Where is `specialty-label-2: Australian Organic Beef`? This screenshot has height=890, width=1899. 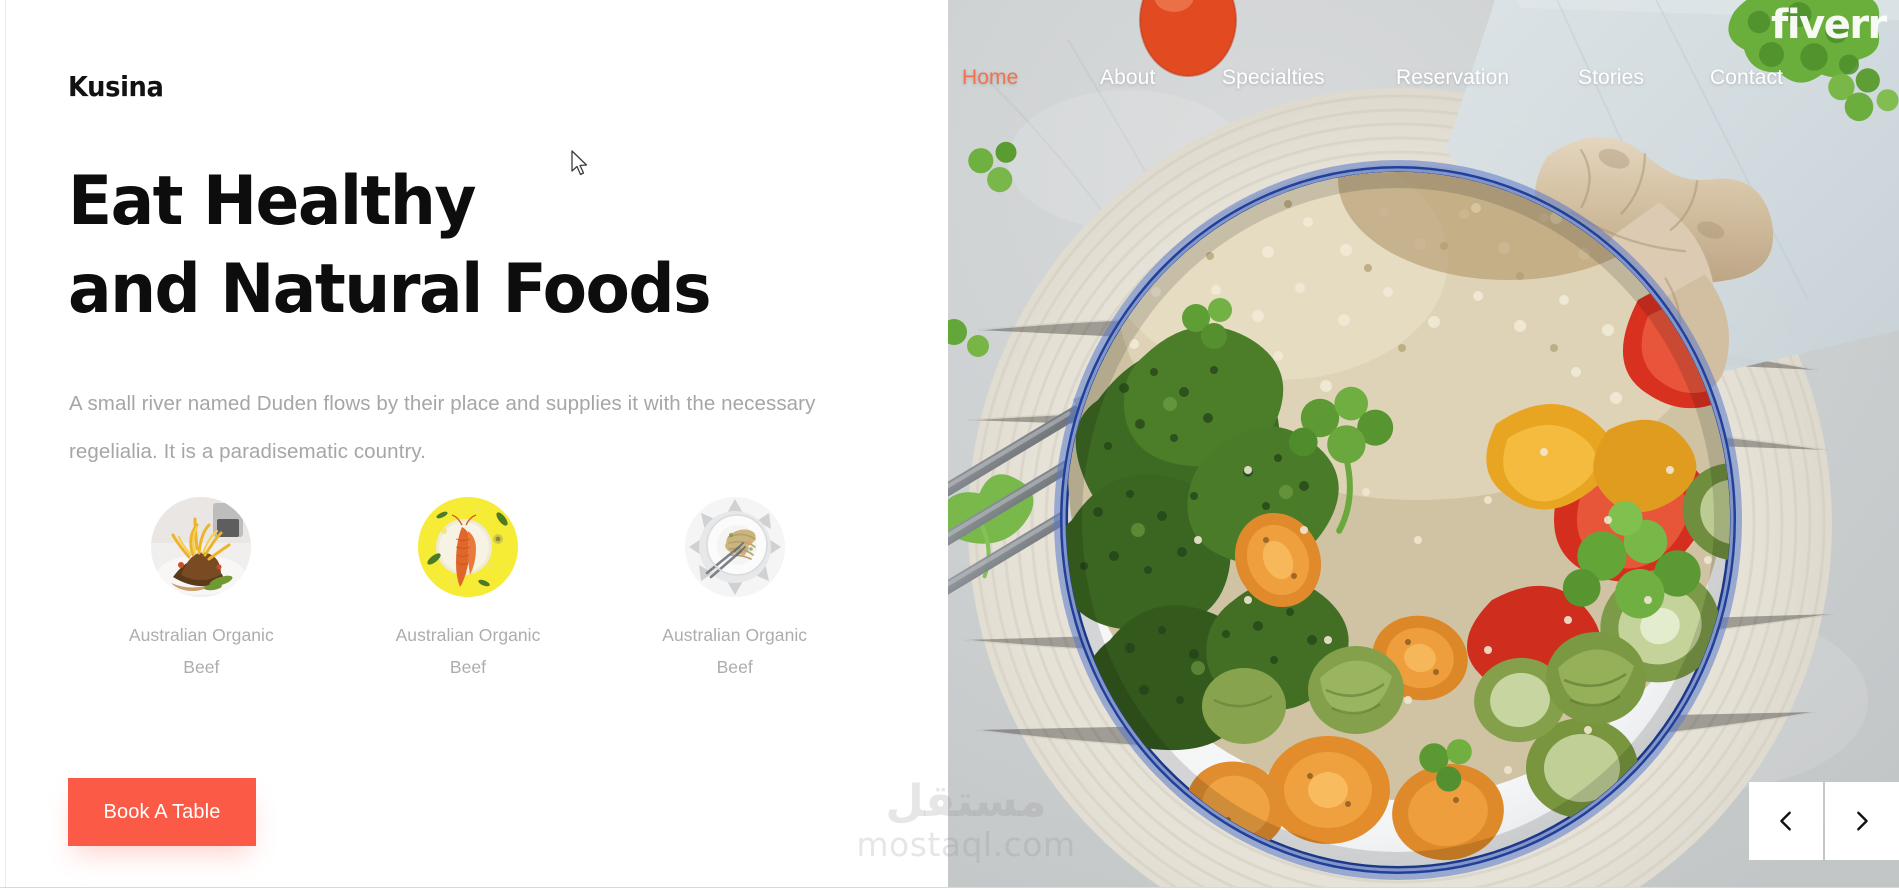 specialty-label-2: Australian Organic Beef is located at coordinates (468, 651).